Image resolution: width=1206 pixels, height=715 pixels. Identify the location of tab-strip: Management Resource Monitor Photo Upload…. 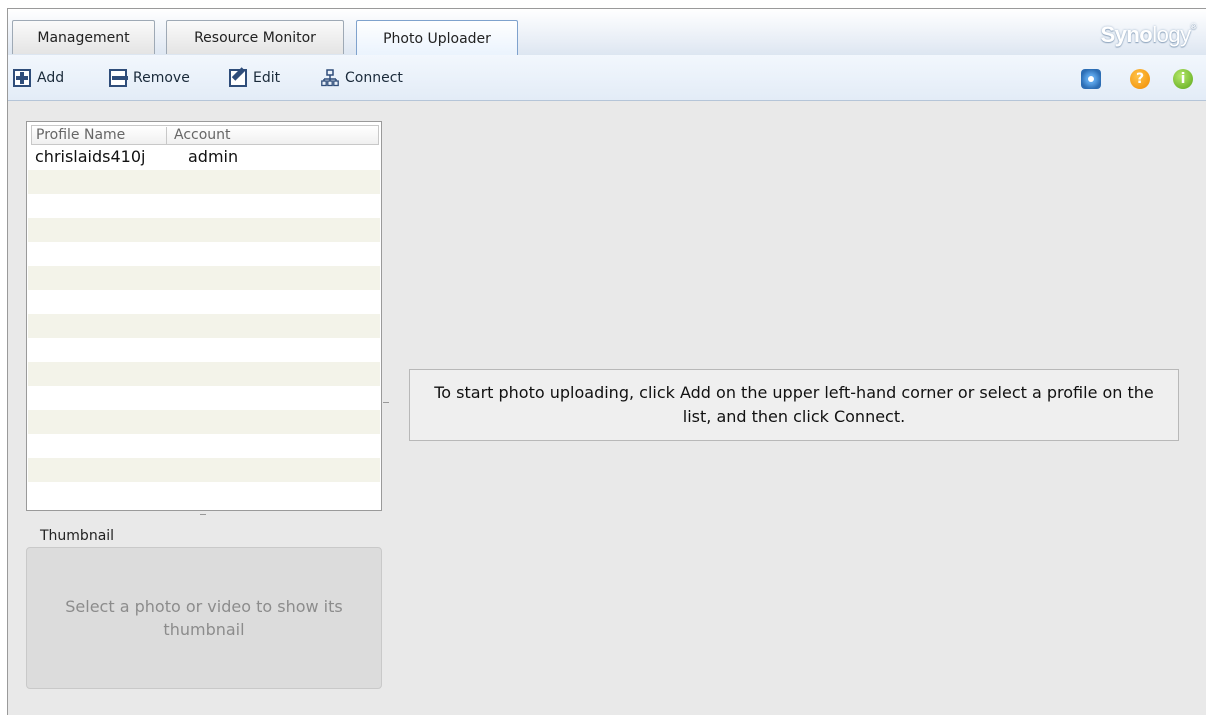
(607, 32).